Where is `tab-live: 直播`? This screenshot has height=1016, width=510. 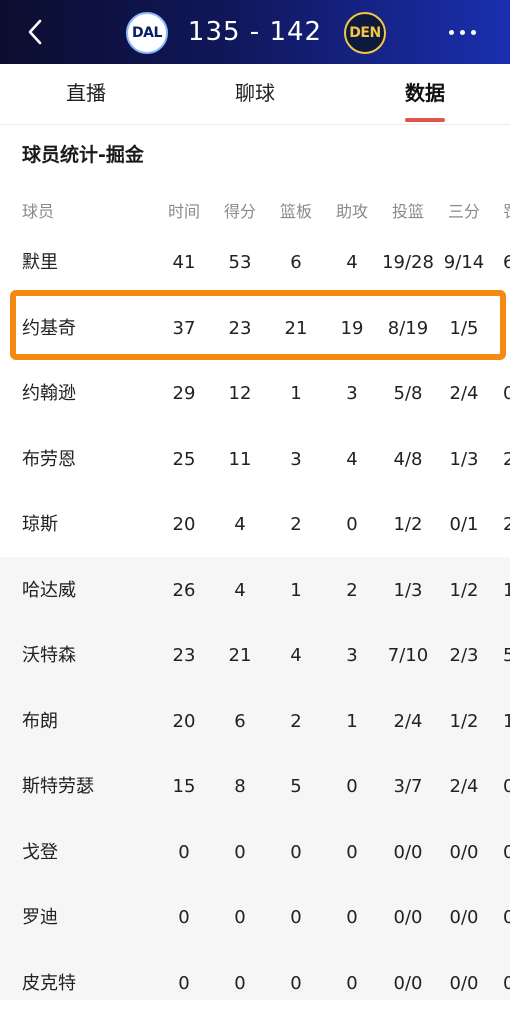 tab-live: 直播 is located at coordinates (86, 94).